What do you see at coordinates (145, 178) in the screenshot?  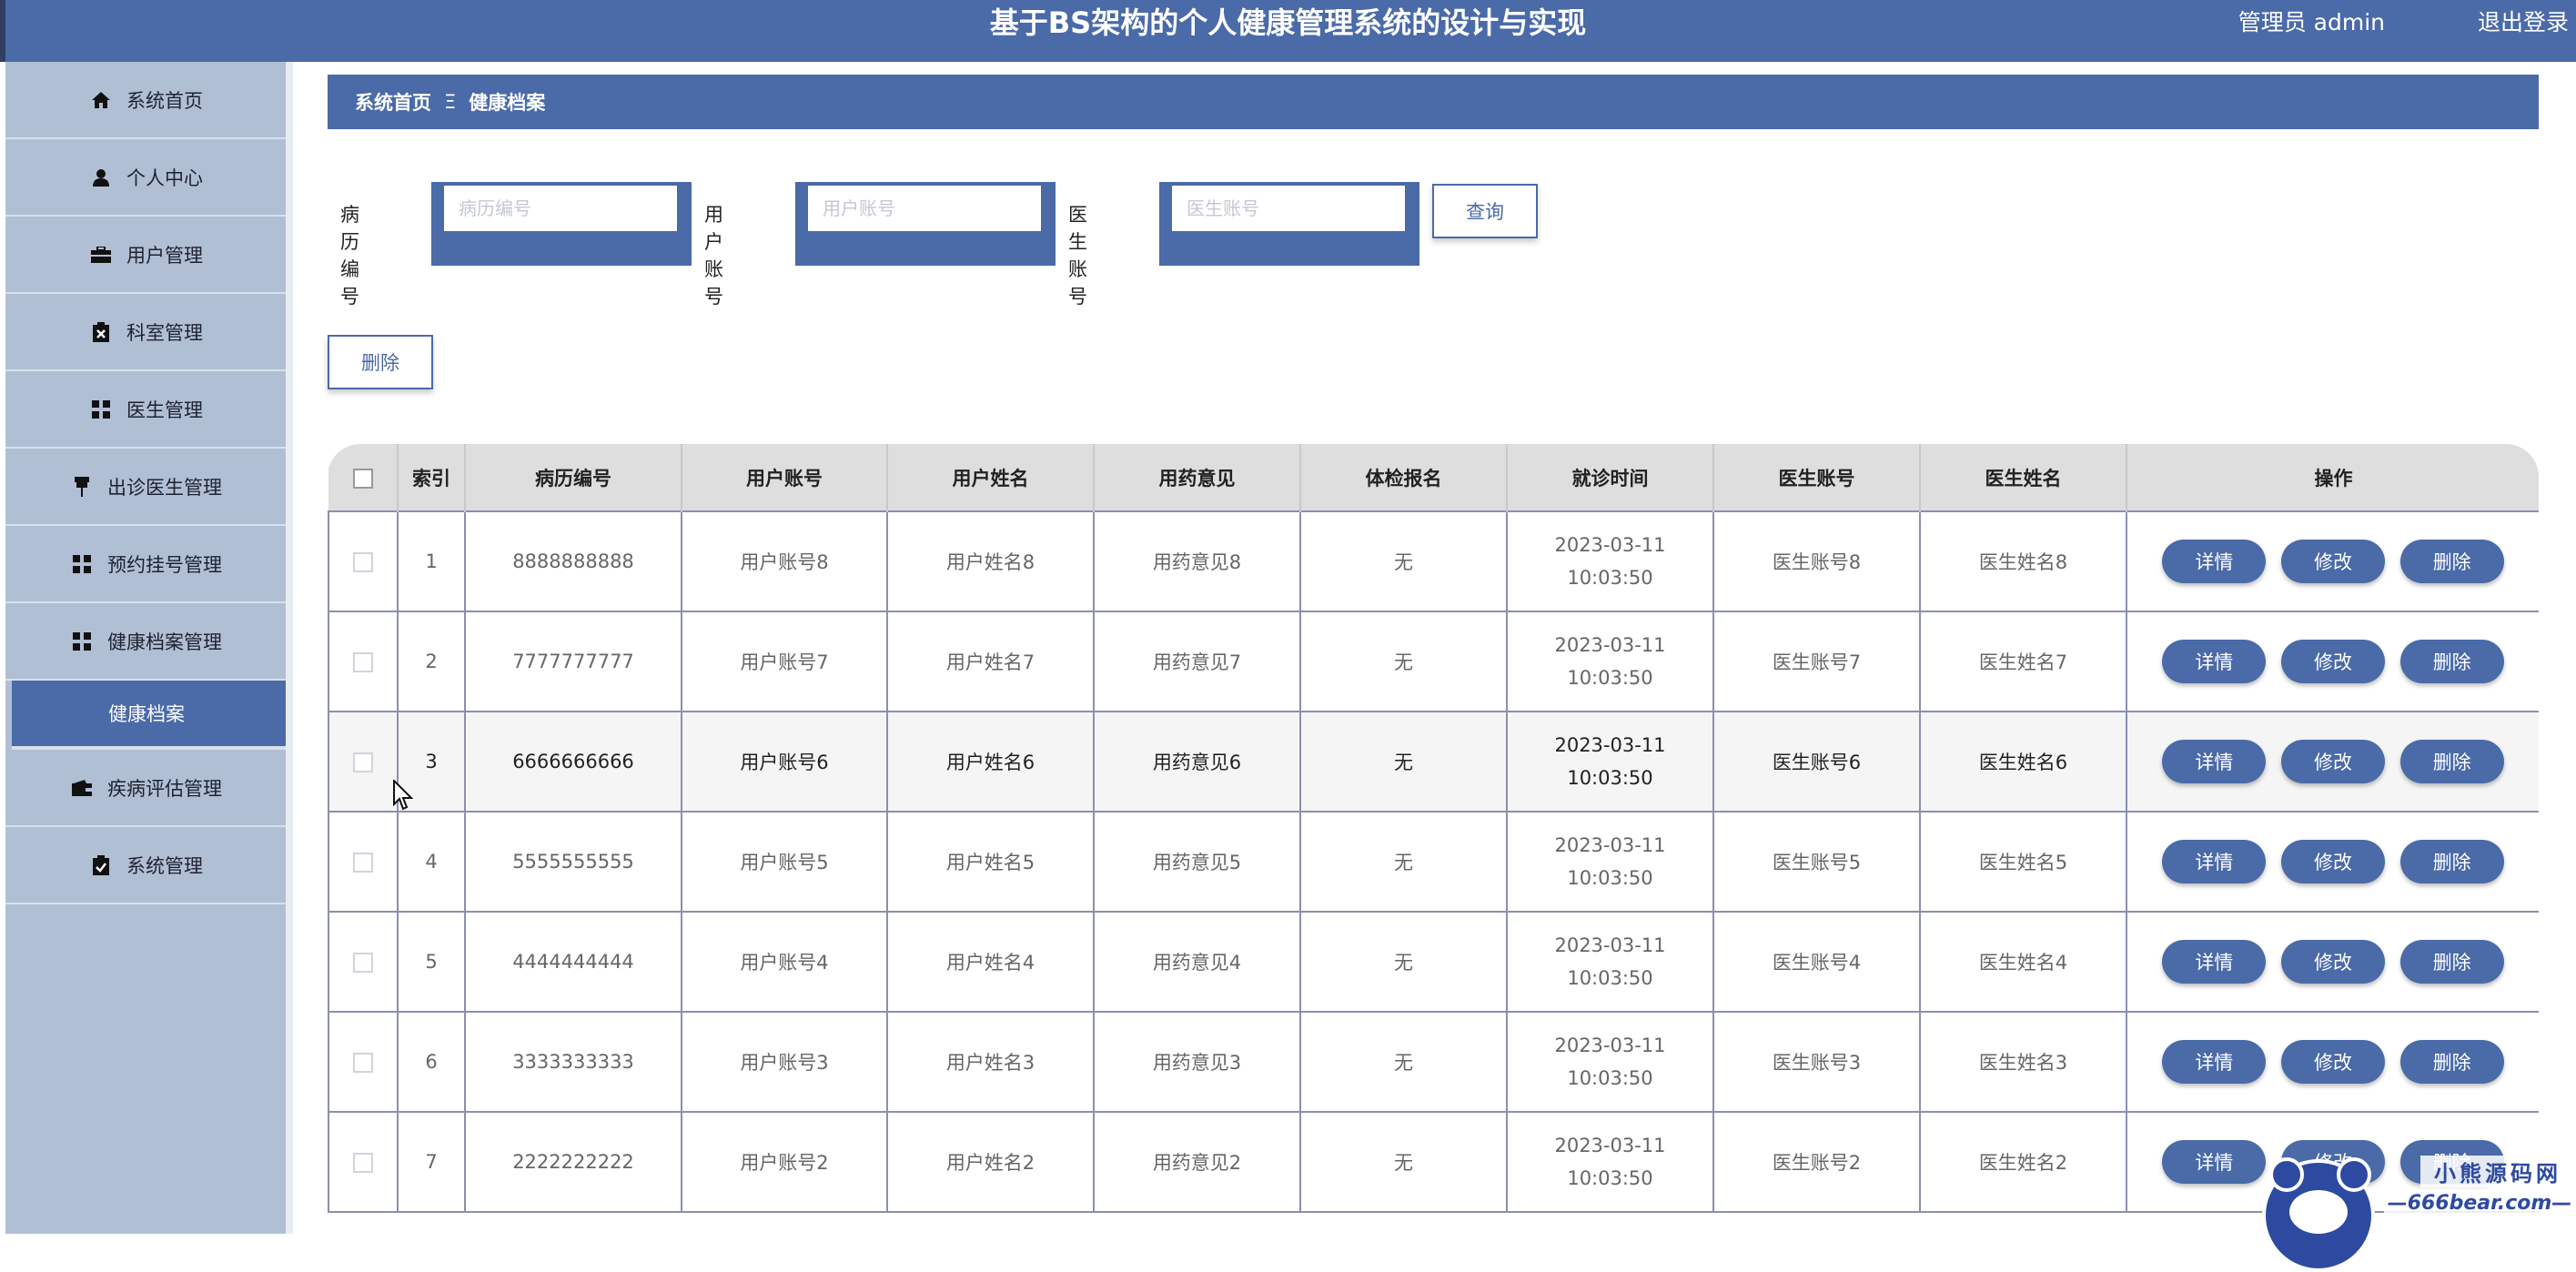 I see `sidebar-item-personal-center: 个人中心` at bounding box center [145, 178].